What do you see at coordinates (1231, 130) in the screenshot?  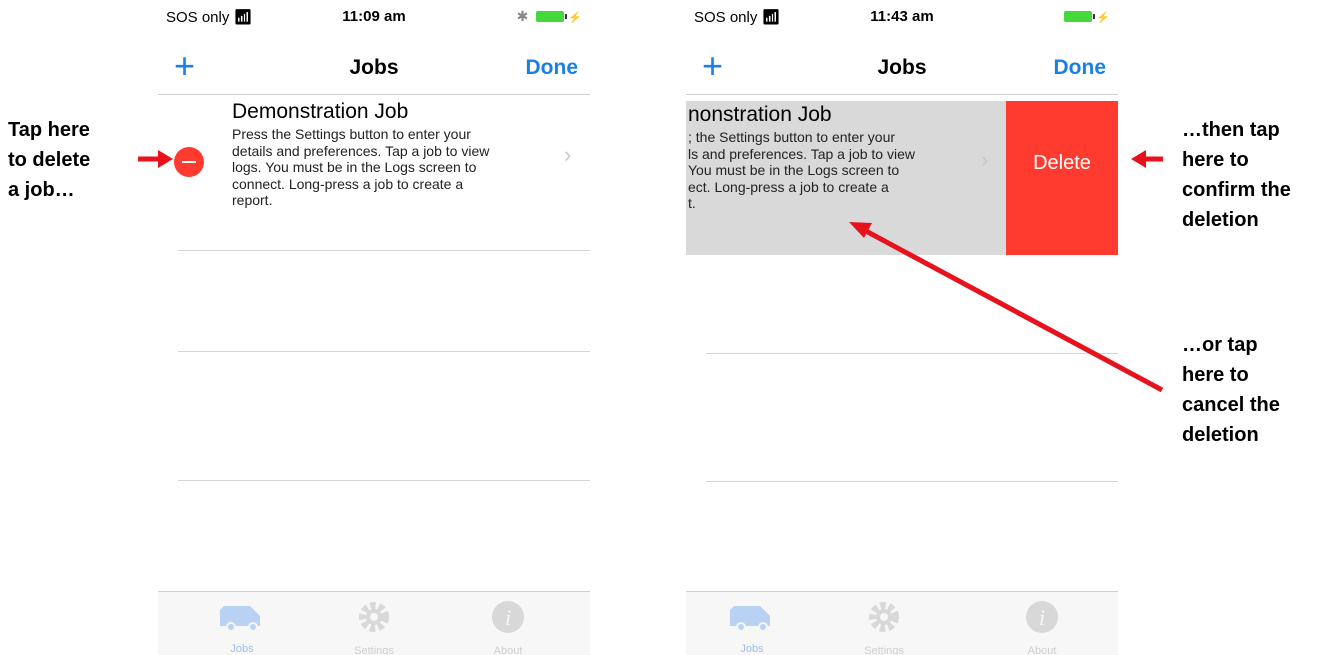 I see `annotation-line: …then tap` at bounding box center [1231, 130].